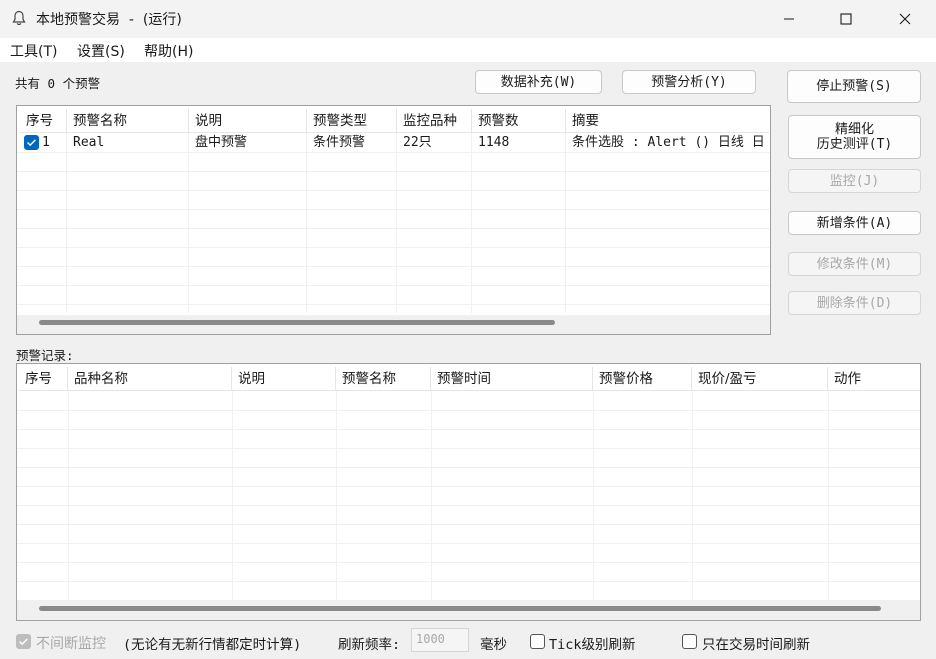  I want to click on row-index-cell: 1, so click(43, 142).